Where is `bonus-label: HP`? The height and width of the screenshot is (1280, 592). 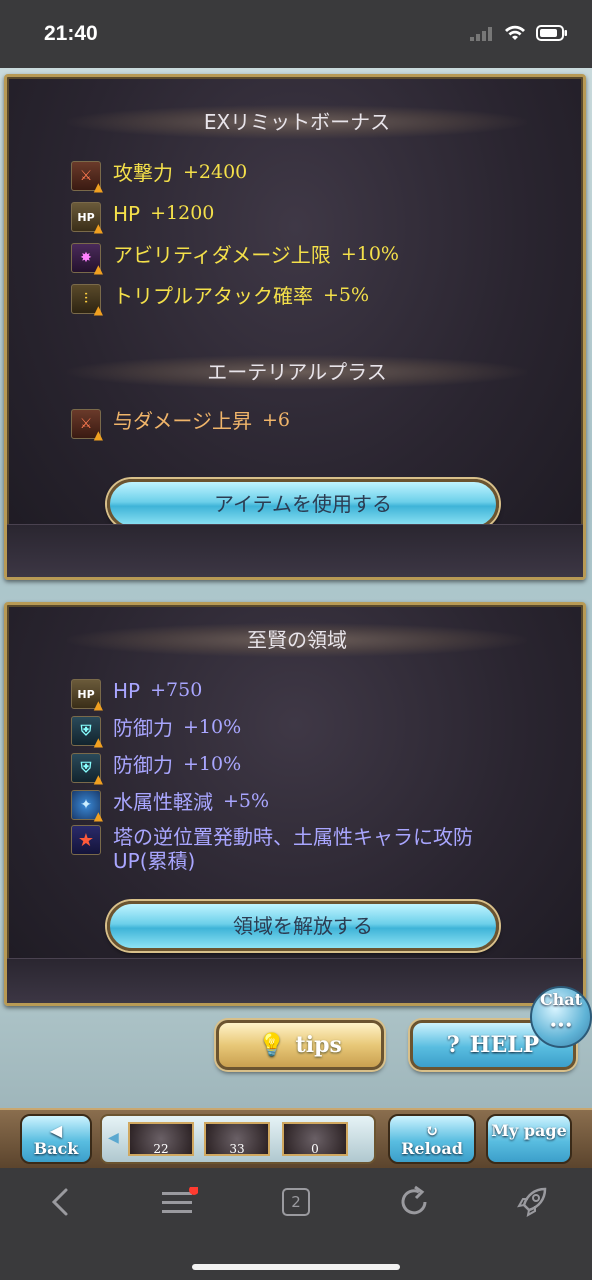 bonus-label: HP is located at coordinates (127, 214).